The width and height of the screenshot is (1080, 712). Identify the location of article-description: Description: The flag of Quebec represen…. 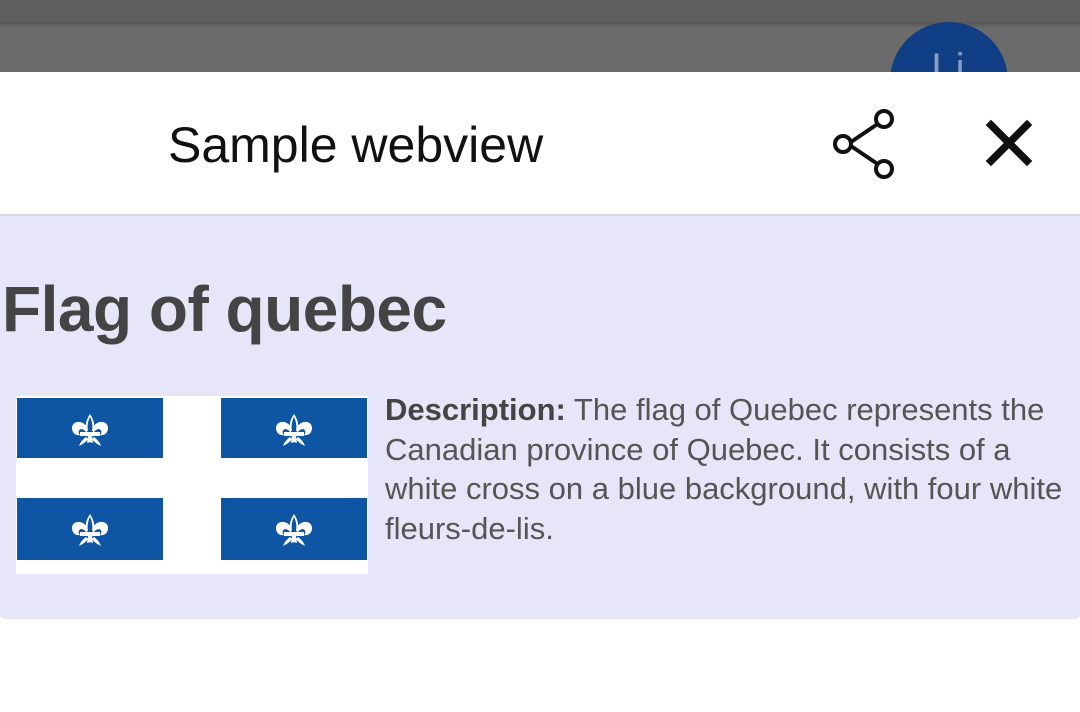
(732, 469).